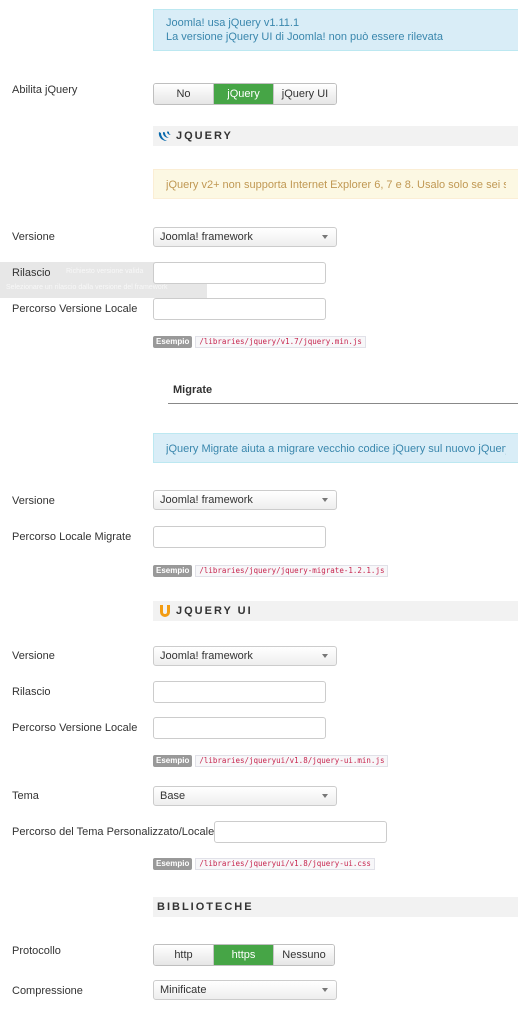 Image resolution: width=518 pixels, height=1024 pixels. Describe the element at coordinates (239, 692) in the screenshot. I see `jqueryui-release-input` at that location.